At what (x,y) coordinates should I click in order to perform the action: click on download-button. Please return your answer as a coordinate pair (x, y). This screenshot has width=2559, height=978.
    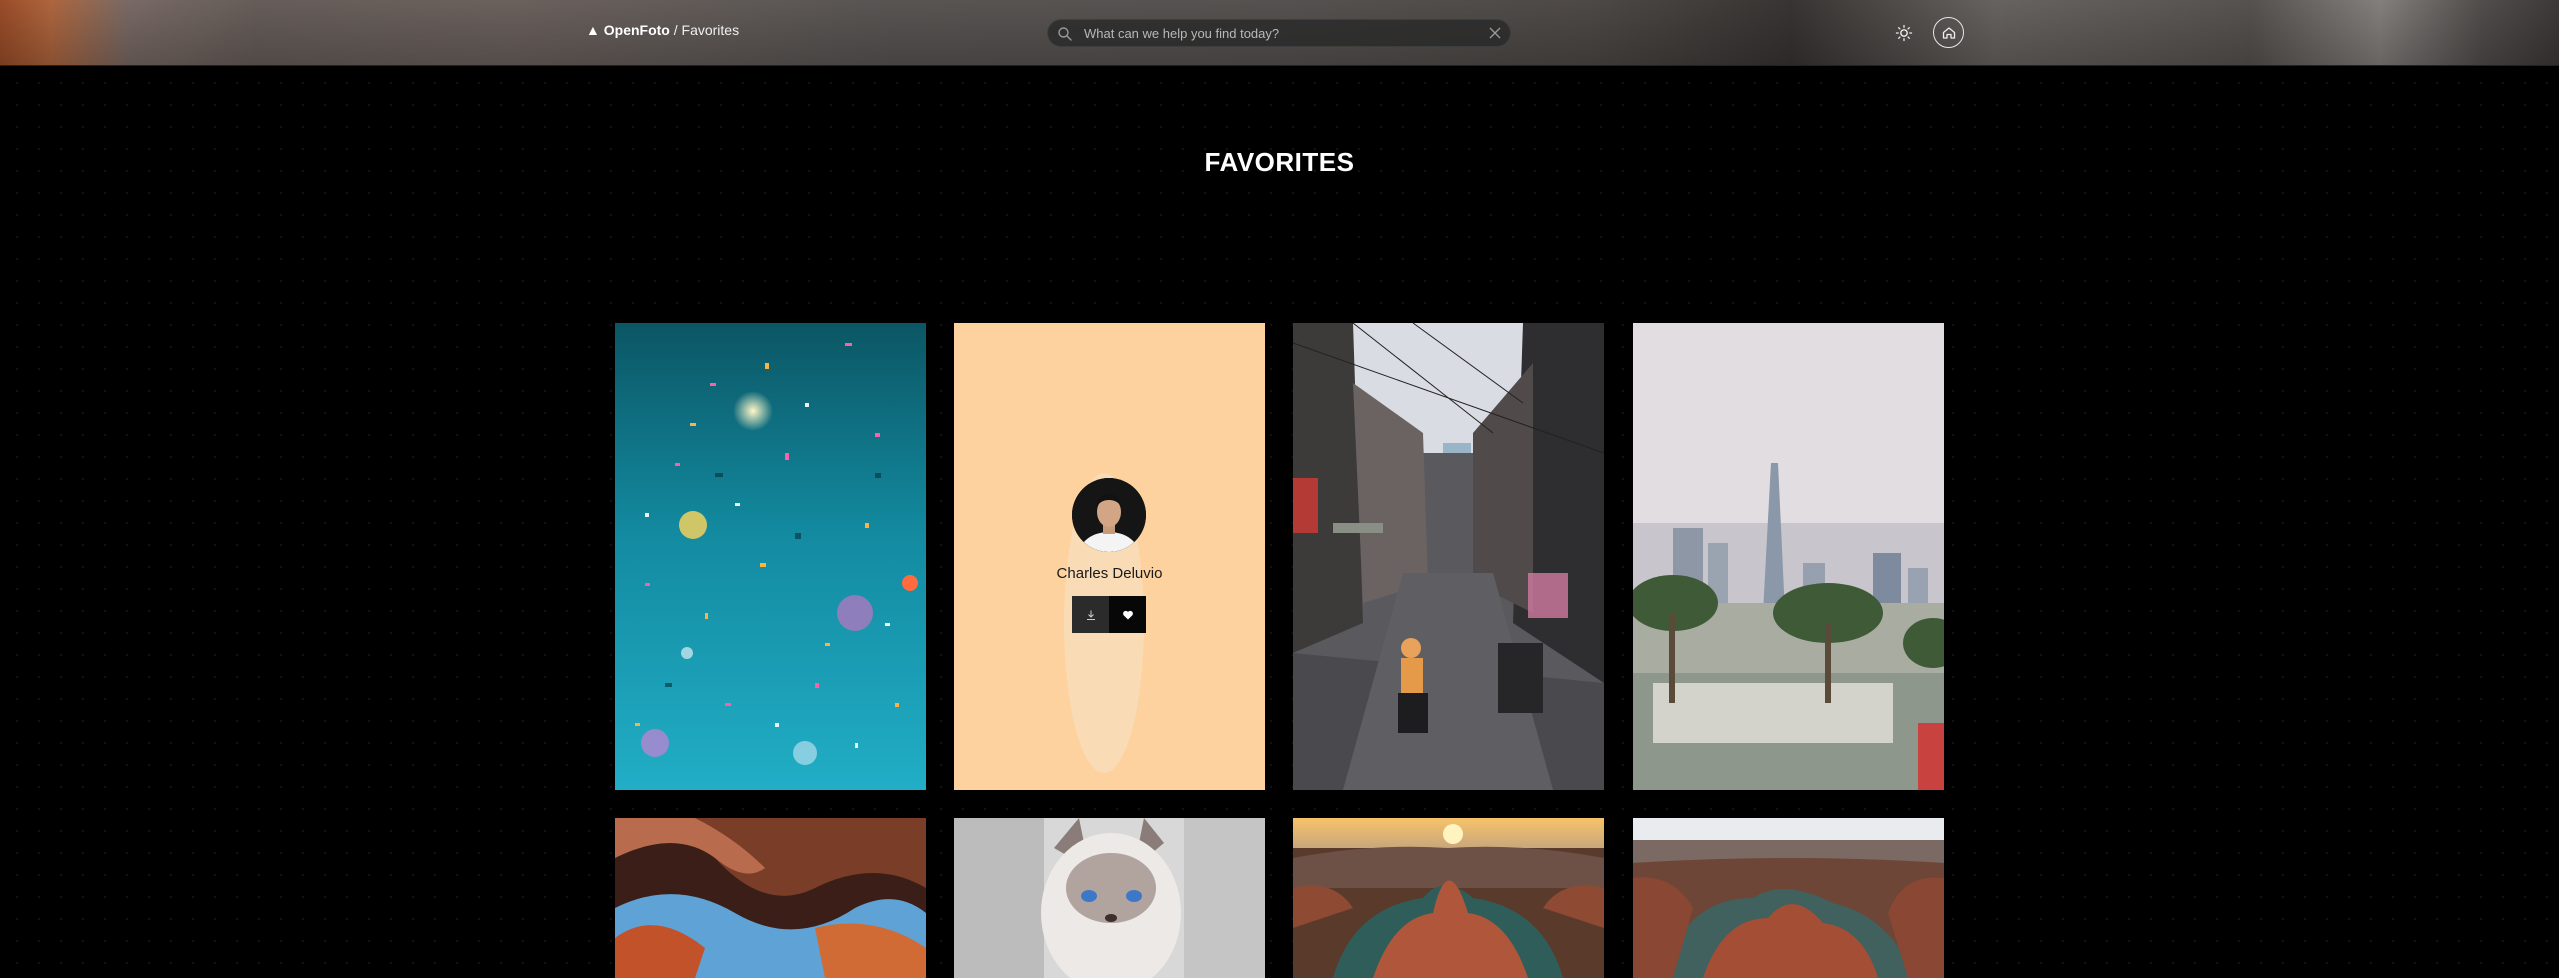
    Looking at the image, I should click on (1090, 614).